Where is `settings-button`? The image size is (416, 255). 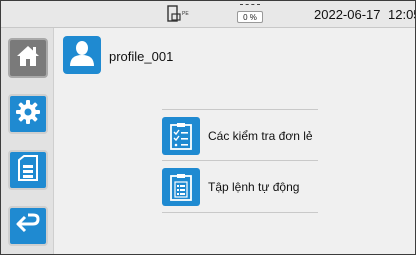
settings-button is located at coordinates (28, 114).